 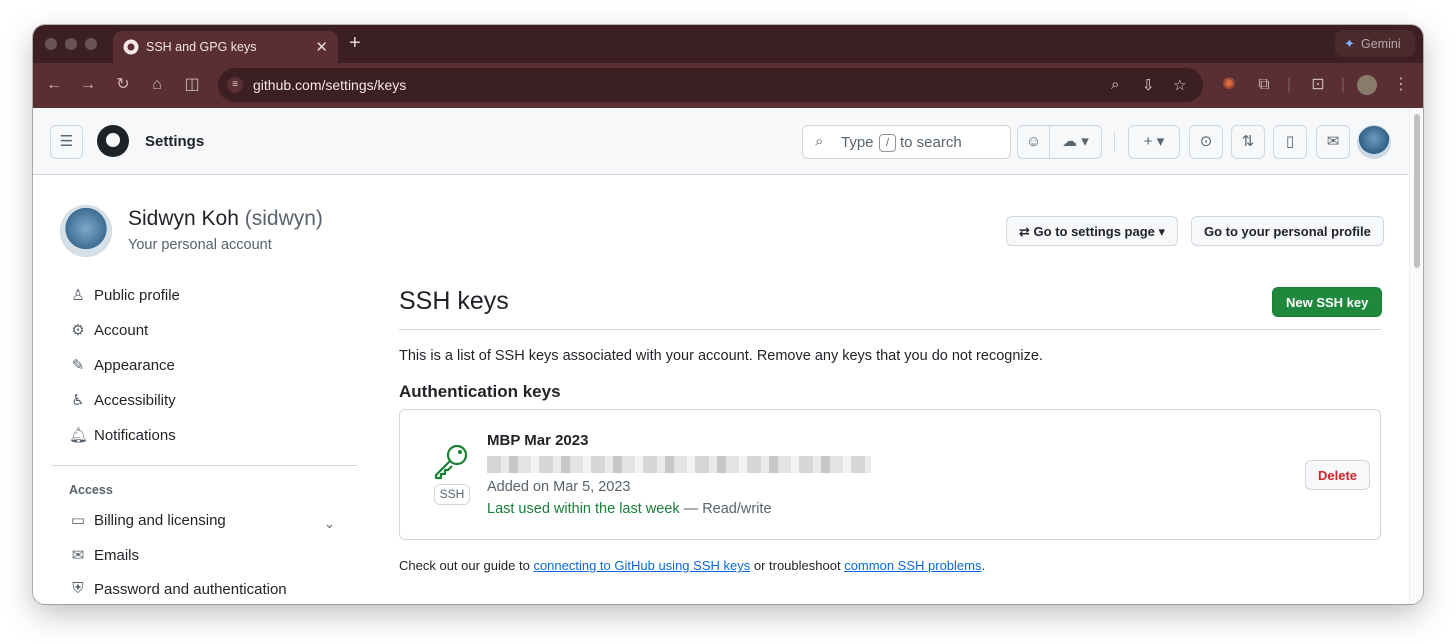 I want to click on minimize-window-button, so click(x=71, y=44).